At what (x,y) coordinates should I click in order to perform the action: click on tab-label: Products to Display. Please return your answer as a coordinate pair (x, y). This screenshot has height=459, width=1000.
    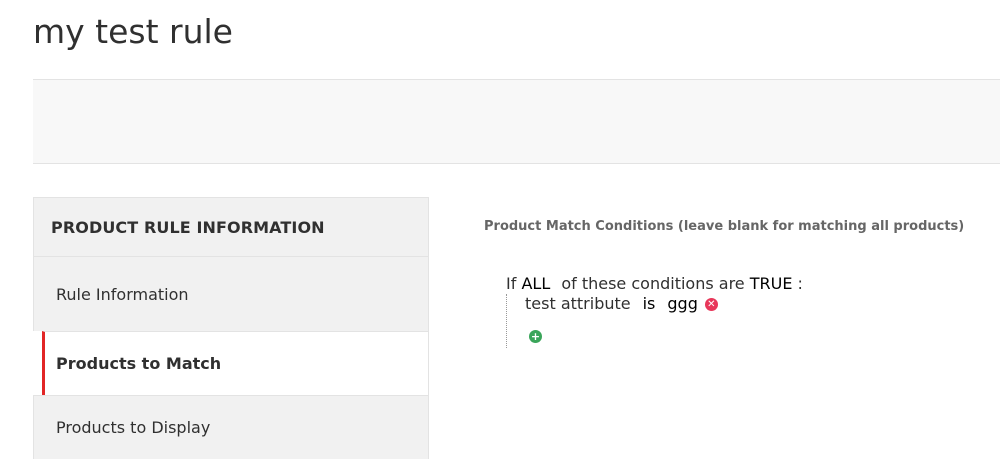
    Looking at the image, I should click on (133, 427).